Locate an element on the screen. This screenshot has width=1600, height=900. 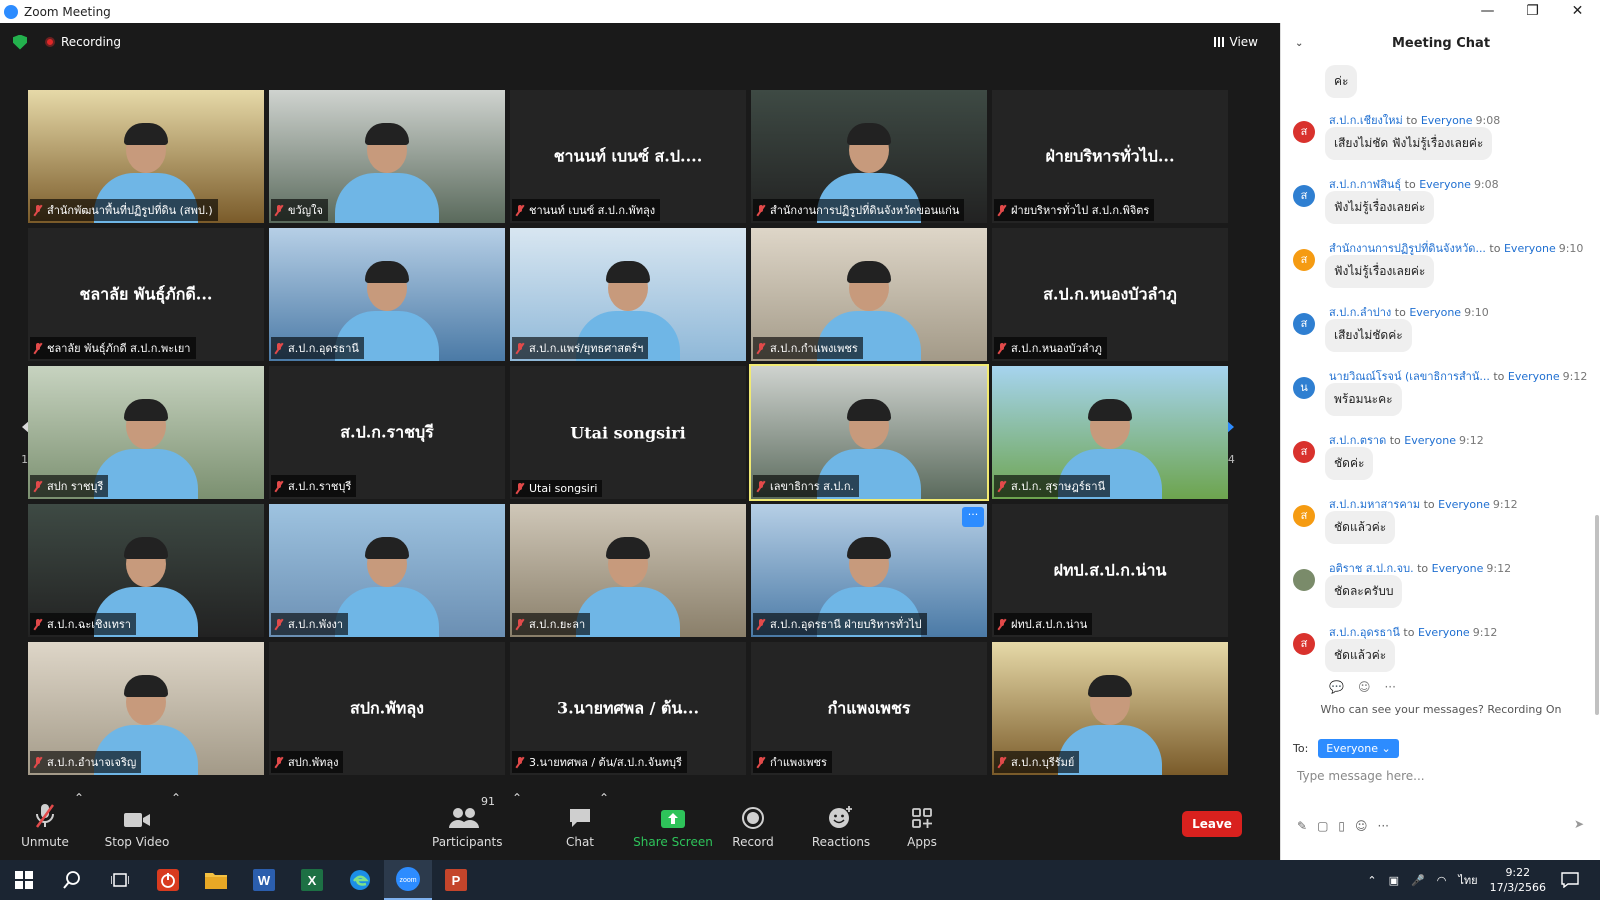
taskbar-zoom: zoom is located at coordinates (408, 880).